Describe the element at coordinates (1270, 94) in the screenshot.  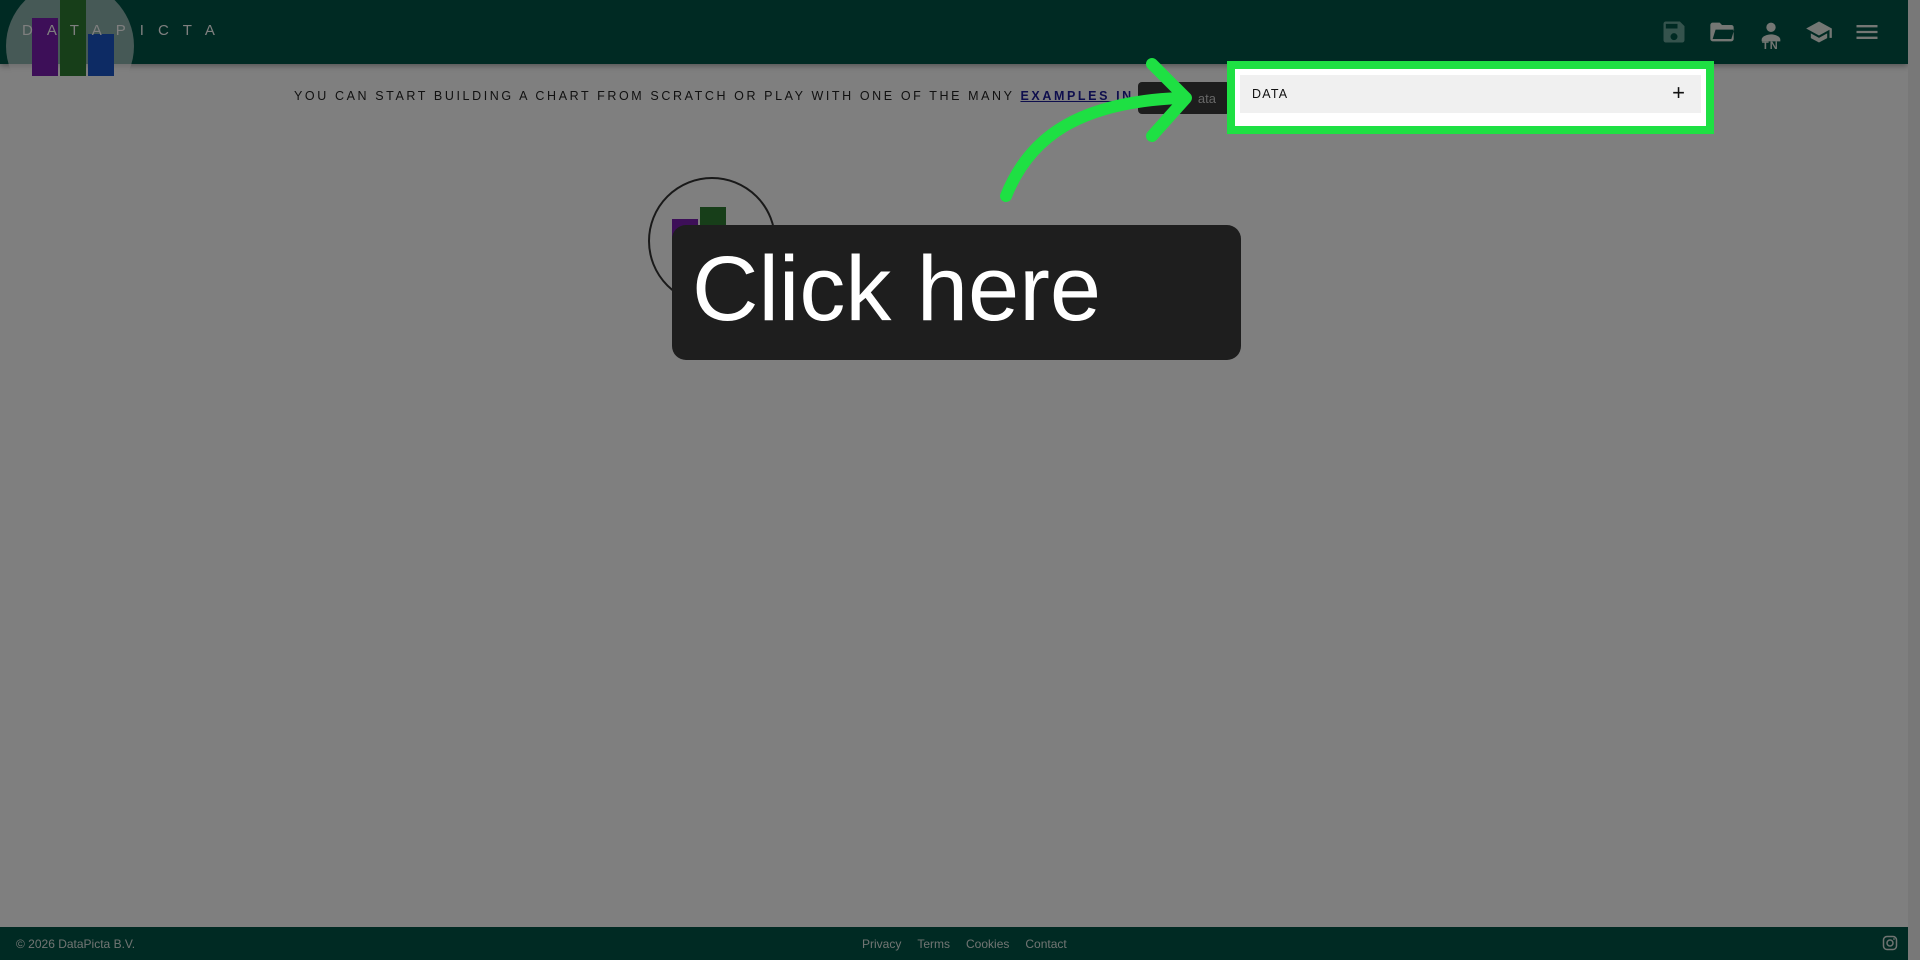
I see `data-panel-label: DATA` at that location.